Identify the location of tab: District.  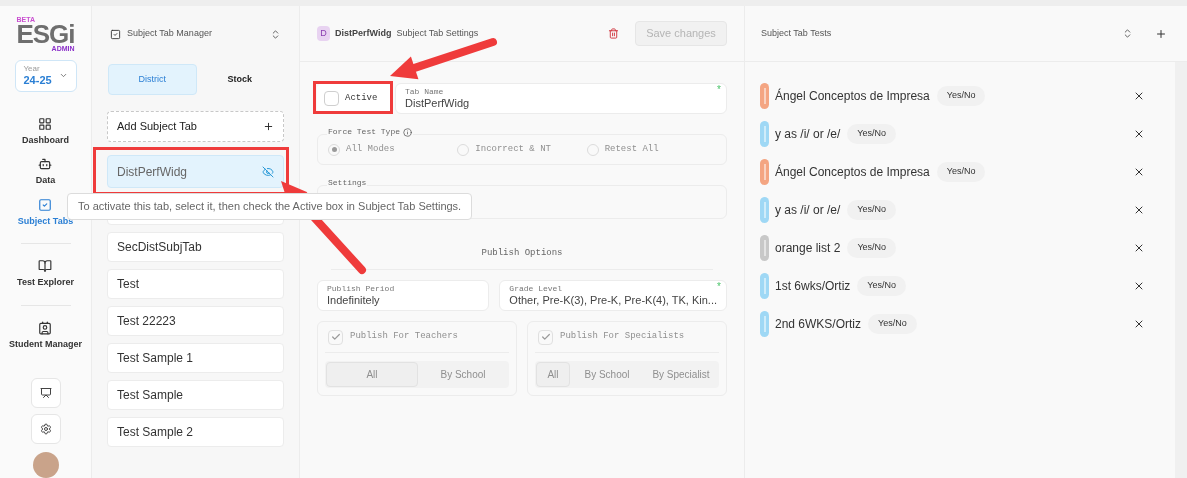
(152, 79).